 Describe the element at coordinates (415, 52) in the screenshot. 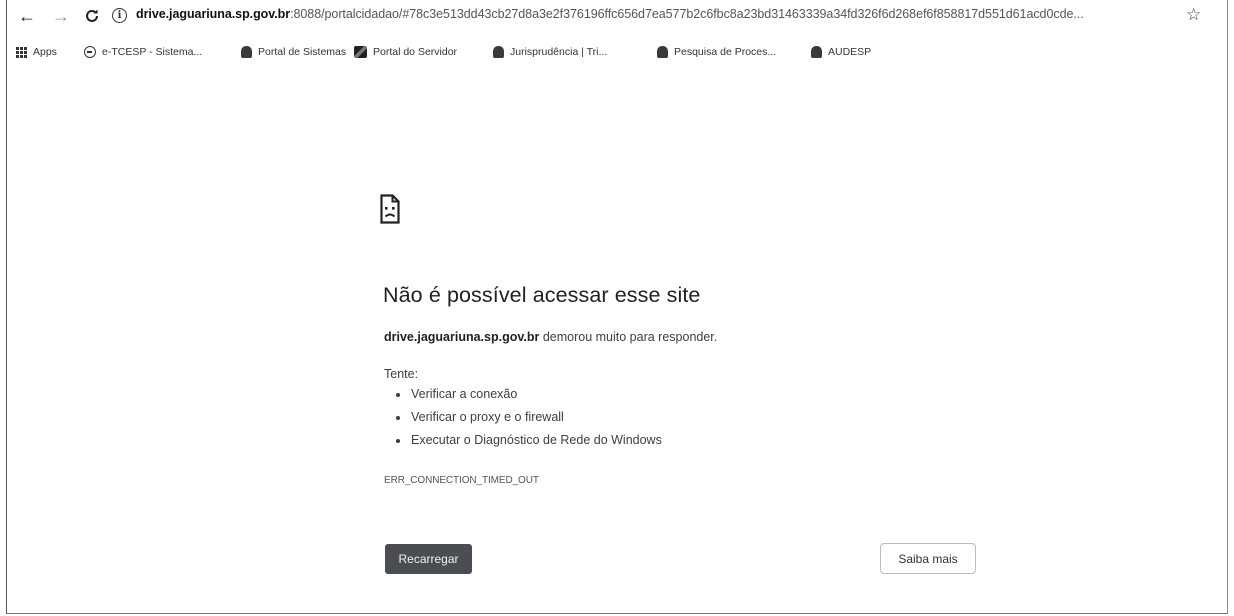

I see `bookmark-label: Portal do Servidor` at that location.